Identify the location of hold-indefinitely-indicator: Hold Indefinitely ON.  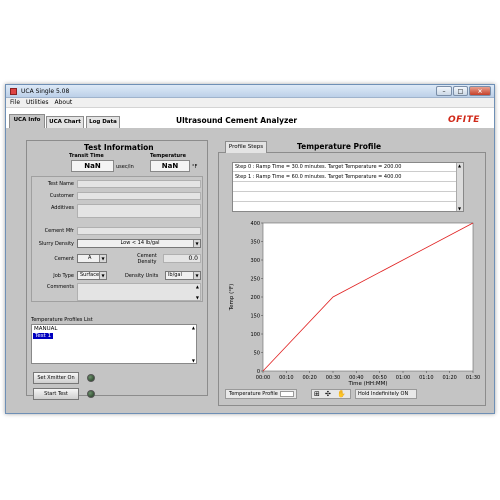
(386, 394).